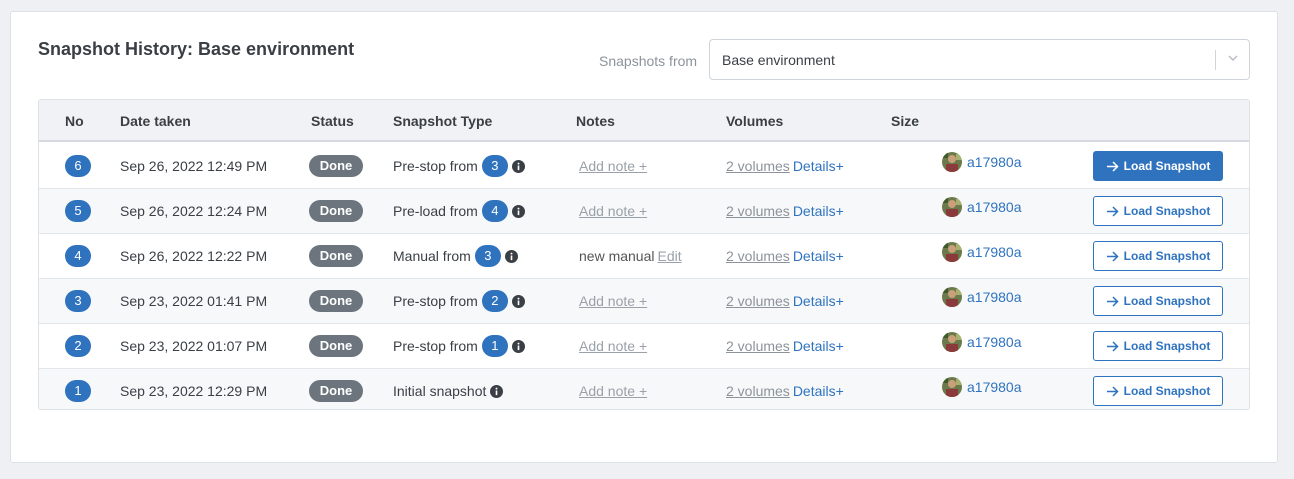  I want to click on select-separator, so click(1215, 60).